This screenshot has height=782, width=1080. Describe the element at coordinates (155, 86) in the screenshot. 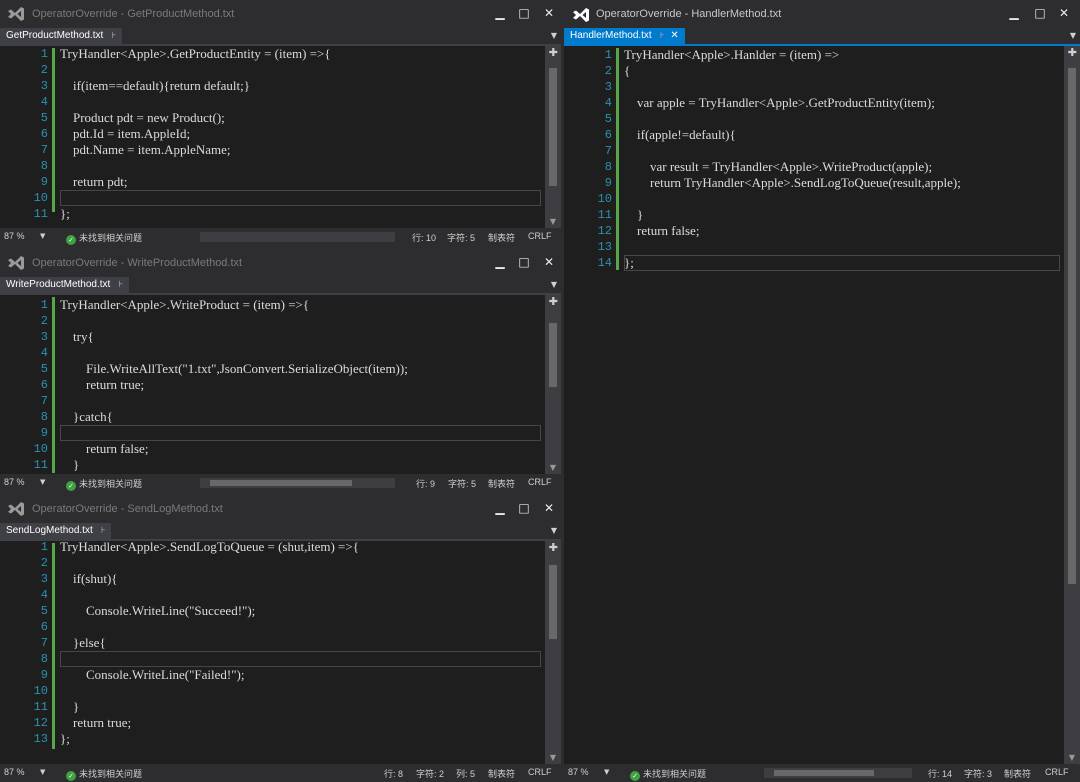

I see `code-line: if(item==default){return default;}` at that location.